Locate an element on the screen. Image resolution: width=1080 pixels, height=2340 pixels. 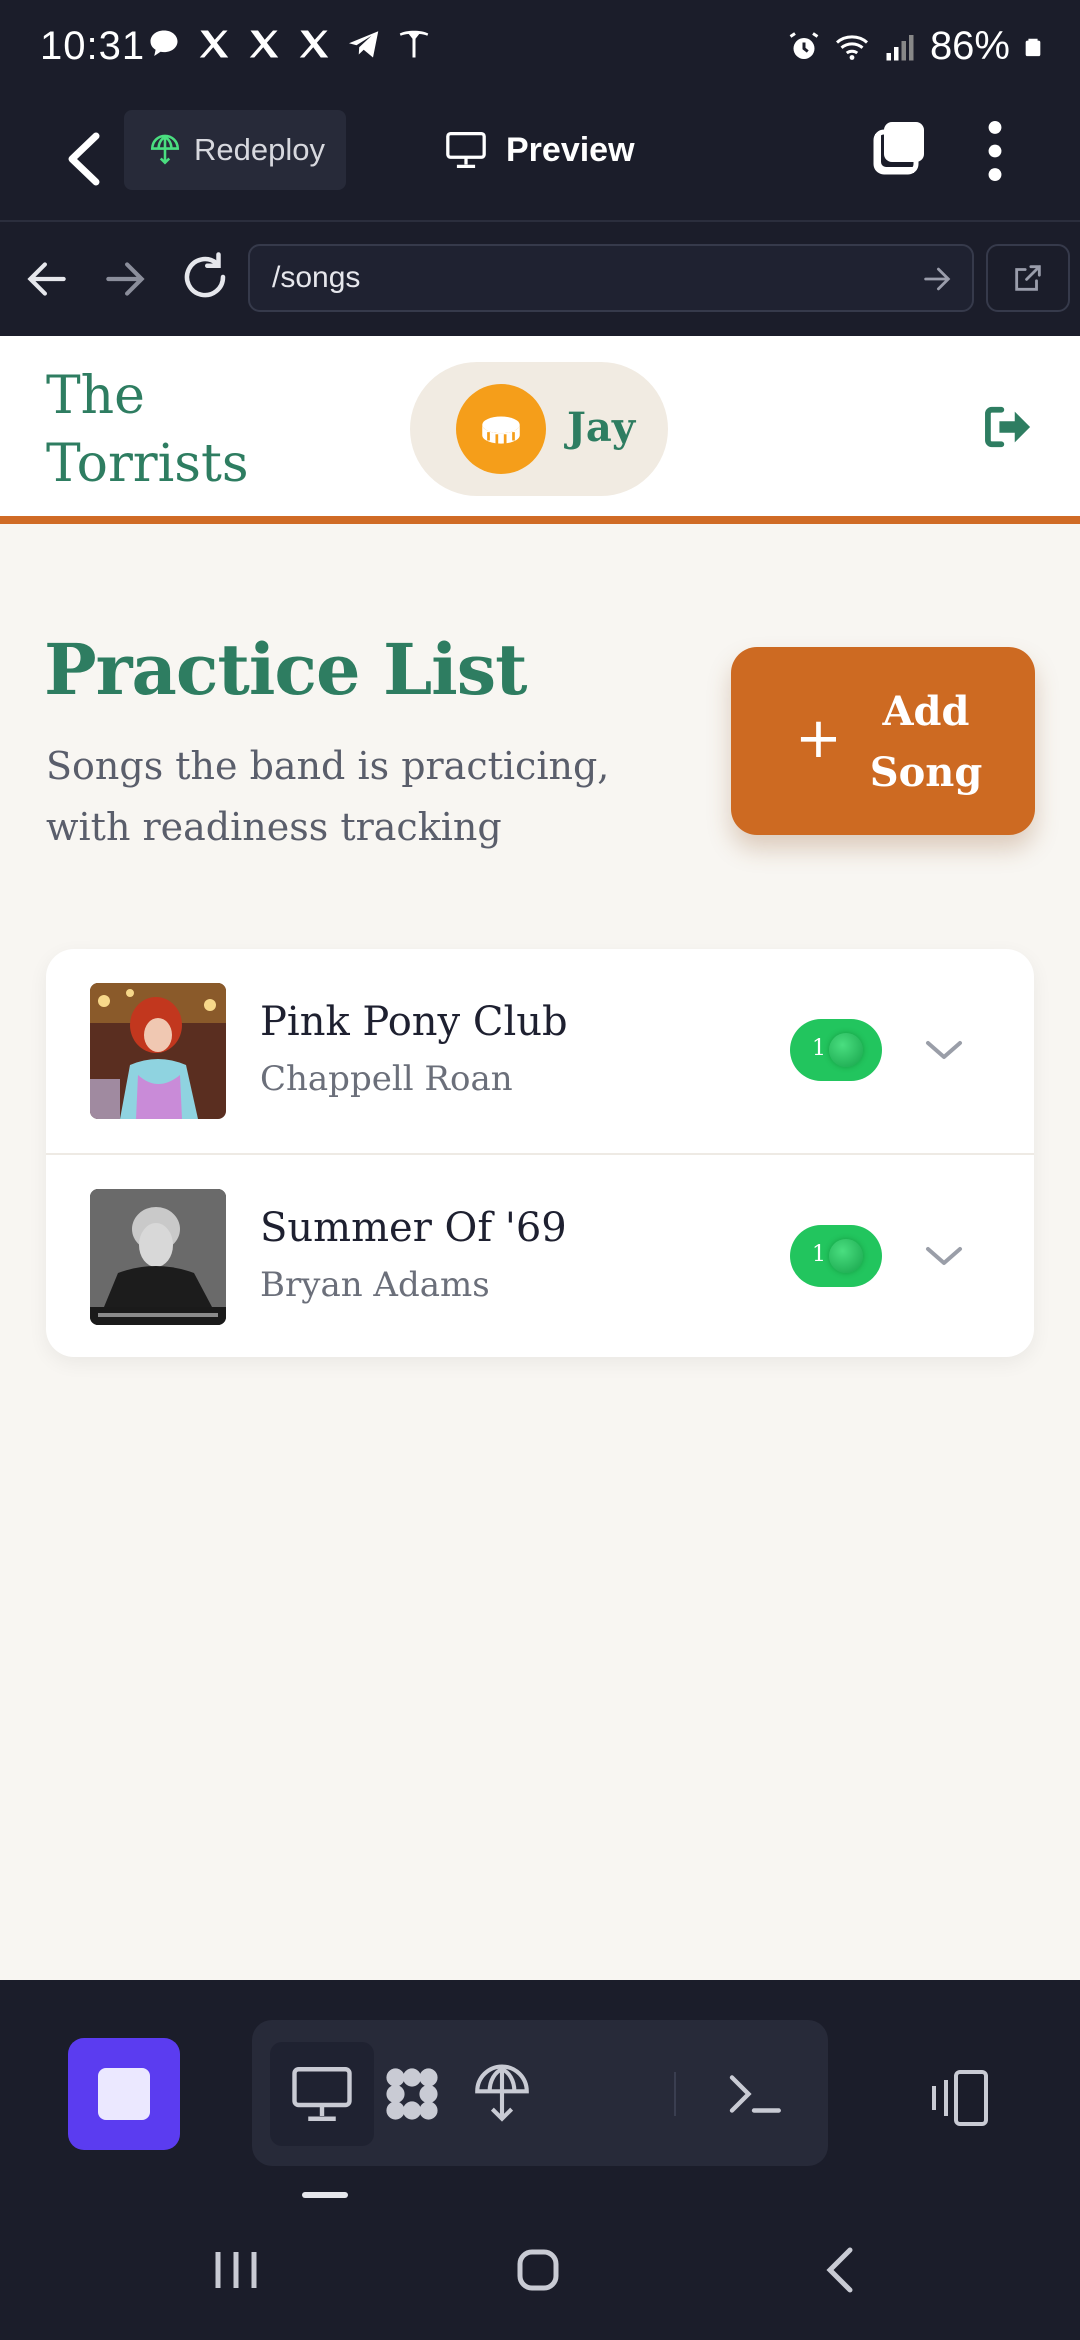
tesla-icon is located at coordinates (414, 44).